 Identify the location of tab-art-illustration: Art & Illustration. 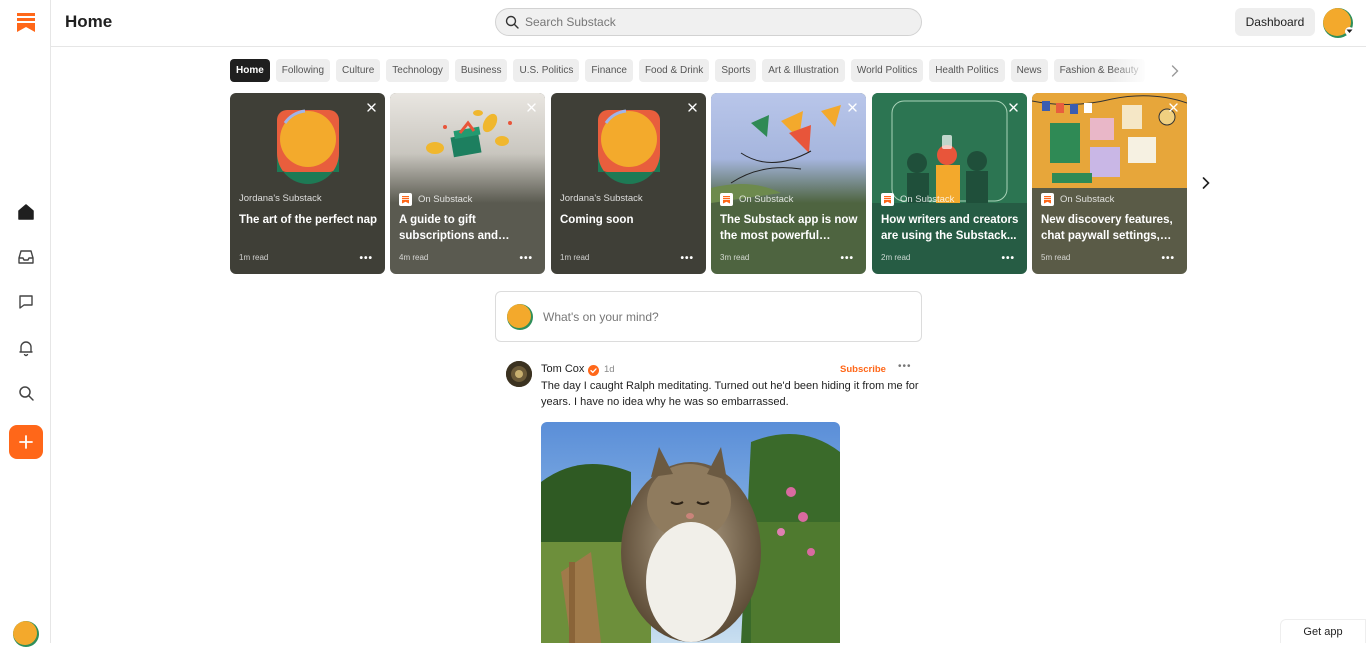
(803, 70).